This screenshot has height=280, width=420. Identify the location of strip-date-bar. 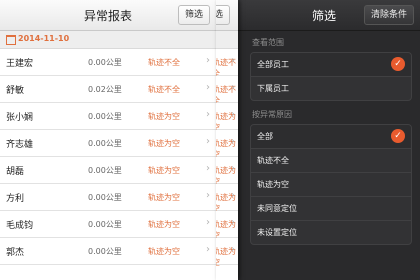
(227, 40).